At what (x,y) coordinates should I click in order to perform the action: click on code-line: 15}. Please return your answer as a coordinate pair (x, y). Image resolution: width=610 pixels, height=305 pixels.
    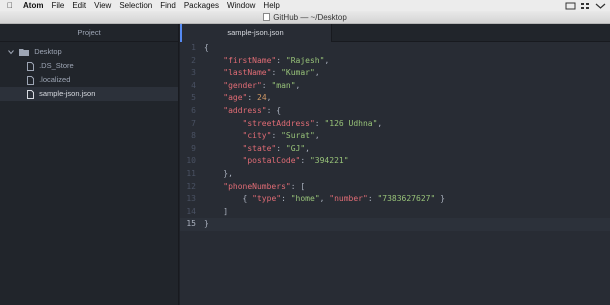
    Looking at the image, I should click on (395, 224).